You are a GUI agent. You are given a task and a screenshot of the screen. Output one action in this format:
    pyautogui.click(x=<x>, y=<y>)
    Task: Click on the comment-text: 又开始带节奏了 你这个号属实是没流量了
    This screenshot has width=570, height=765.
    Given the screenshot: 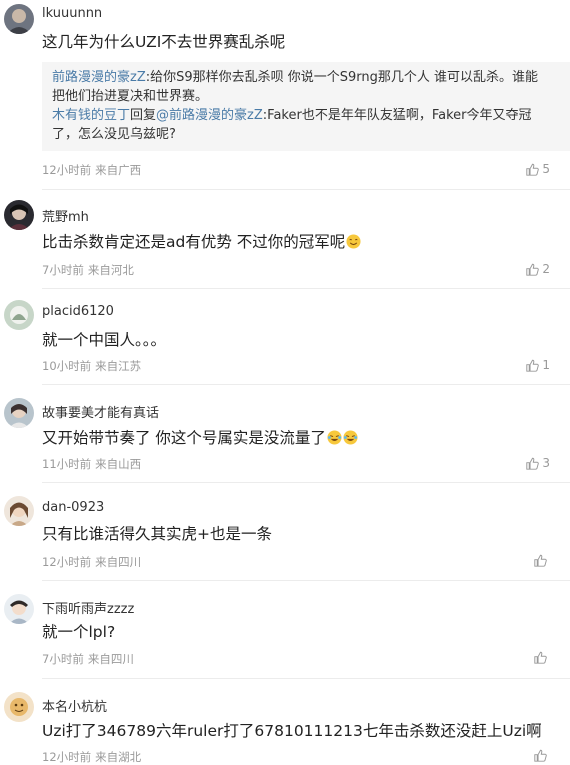 What is the action you would take?
    pyautogui.click(x=299, y=438)
    